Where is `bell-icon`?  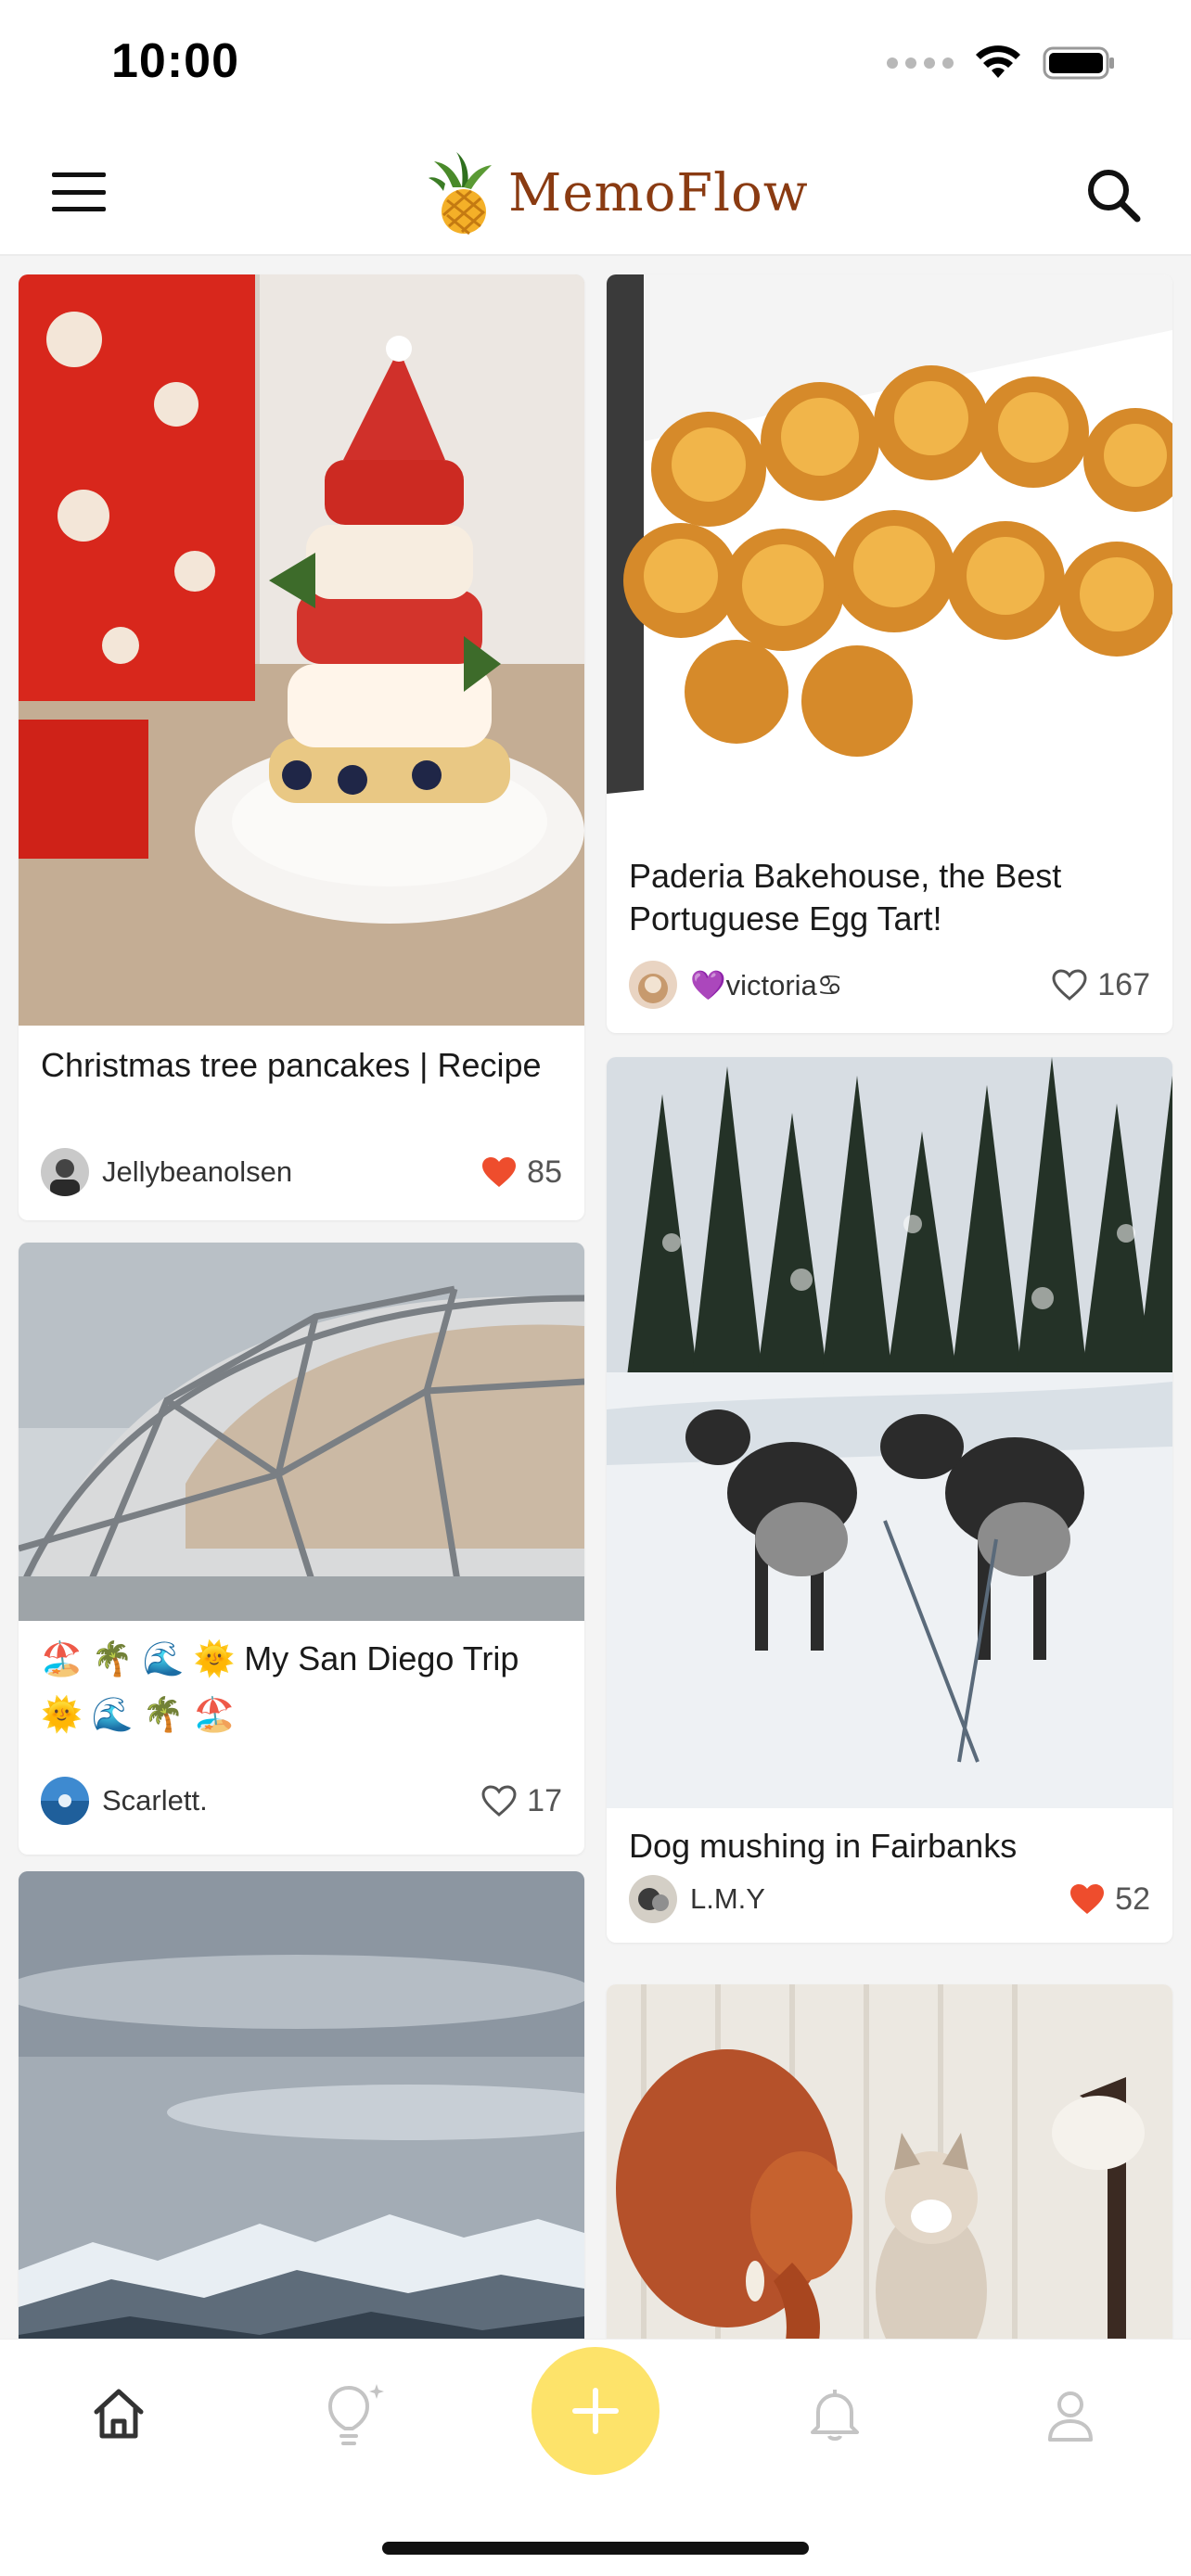 bell-icon is located at coordinates (835, 2415).